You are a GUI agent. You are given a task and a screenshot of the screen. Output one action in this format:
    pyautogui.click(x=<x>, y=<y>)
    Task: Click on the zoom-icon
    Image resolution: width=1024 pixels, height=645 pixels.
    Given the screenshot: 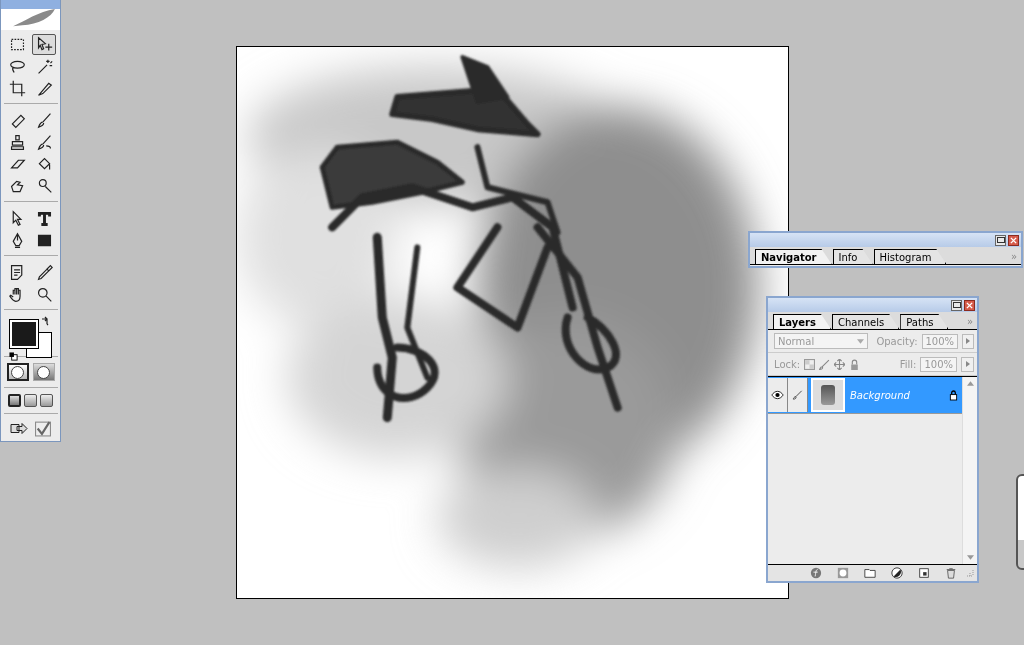 What is the action you would take?
    pyautogui.click(x=44, y=294)
    